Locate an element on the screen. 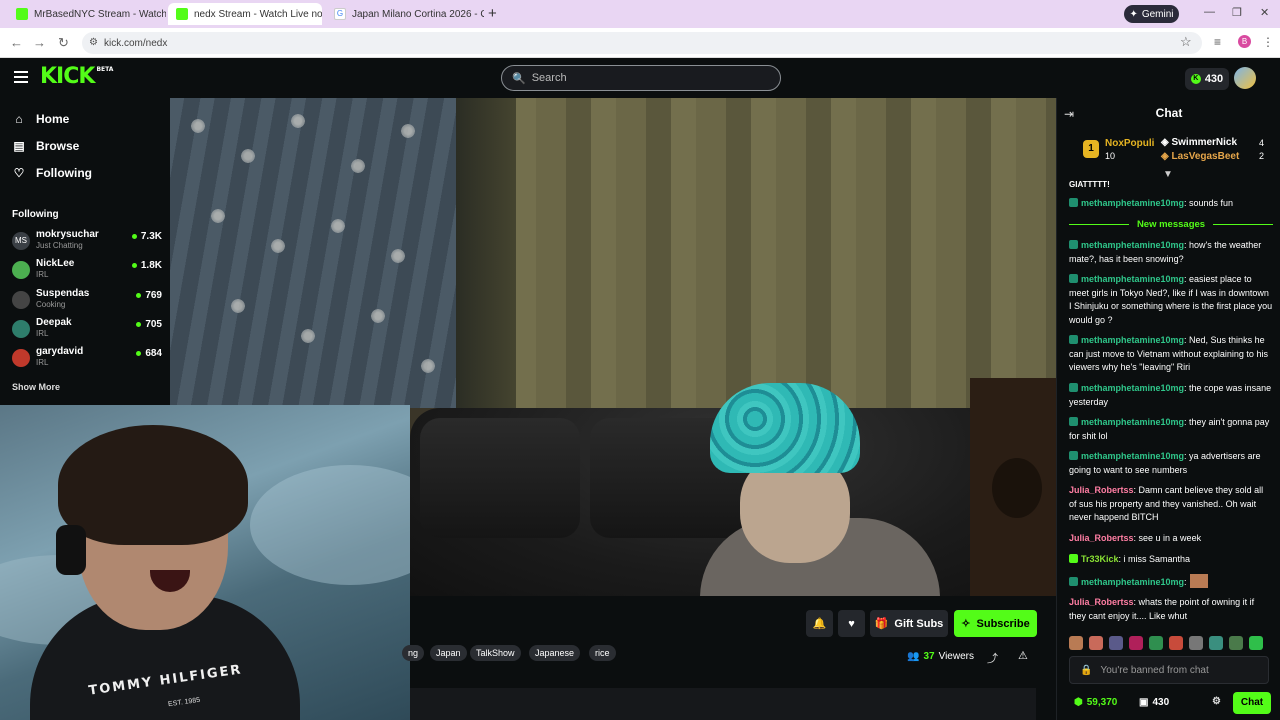 The image size is (1280, 720). user-avatar is located at coordinates (1245, 78).